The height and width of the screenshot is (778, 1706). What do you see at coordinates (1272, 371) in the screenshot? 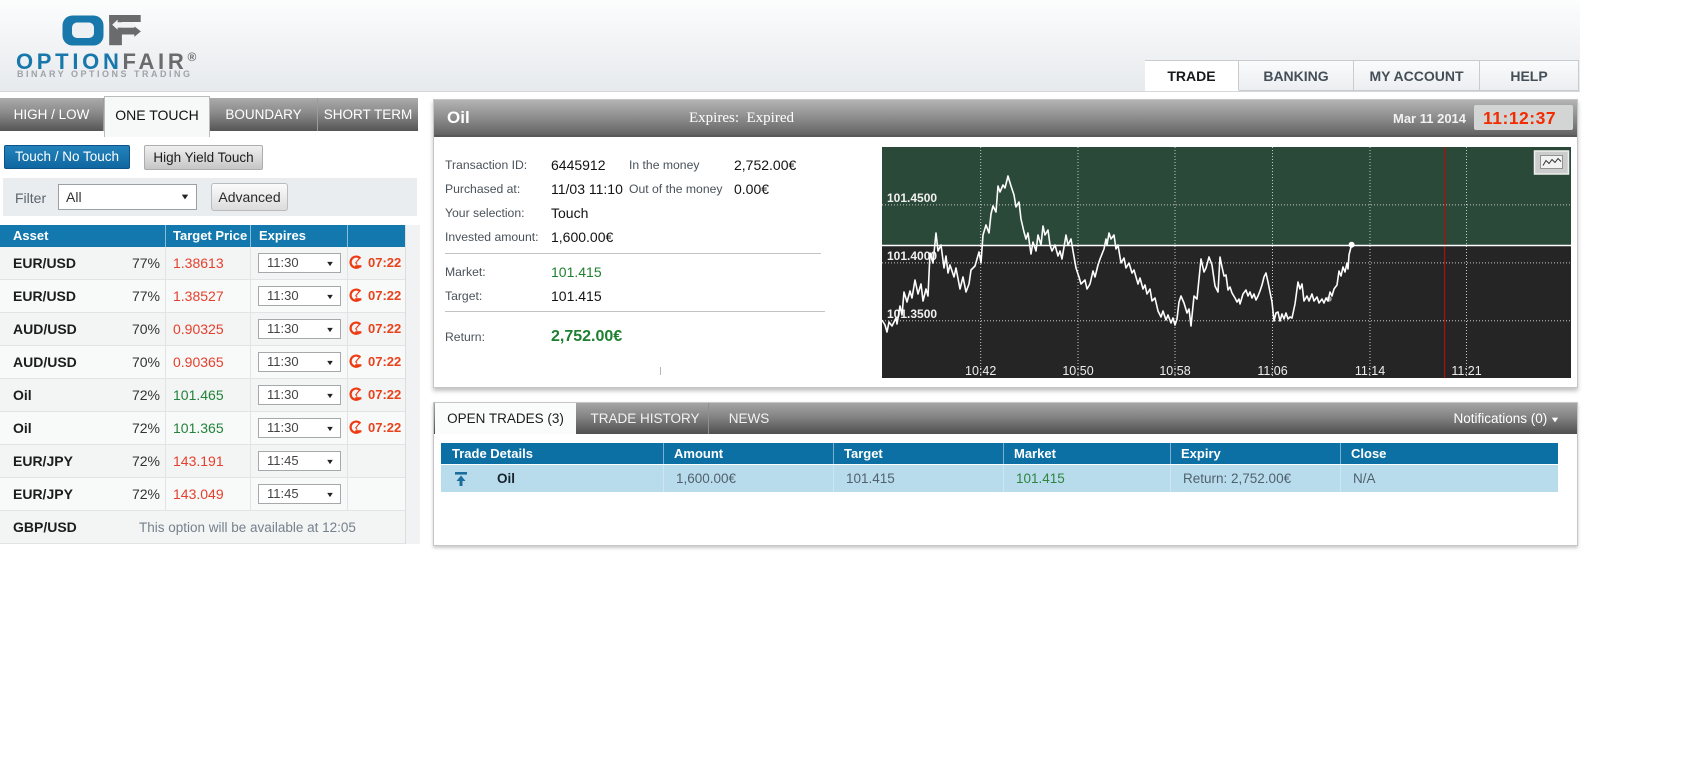
I see `svg-text: 11:06` at bounding box center [1272, 371].